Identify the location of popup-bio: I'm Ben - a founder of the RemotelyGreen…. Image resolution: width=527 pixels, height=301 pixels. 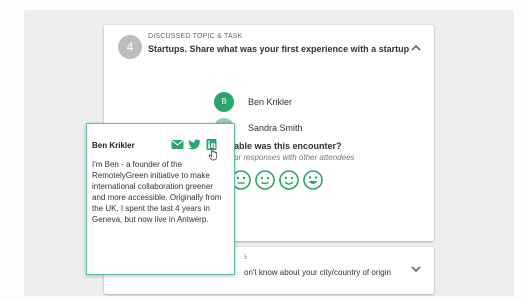
(157, 192).